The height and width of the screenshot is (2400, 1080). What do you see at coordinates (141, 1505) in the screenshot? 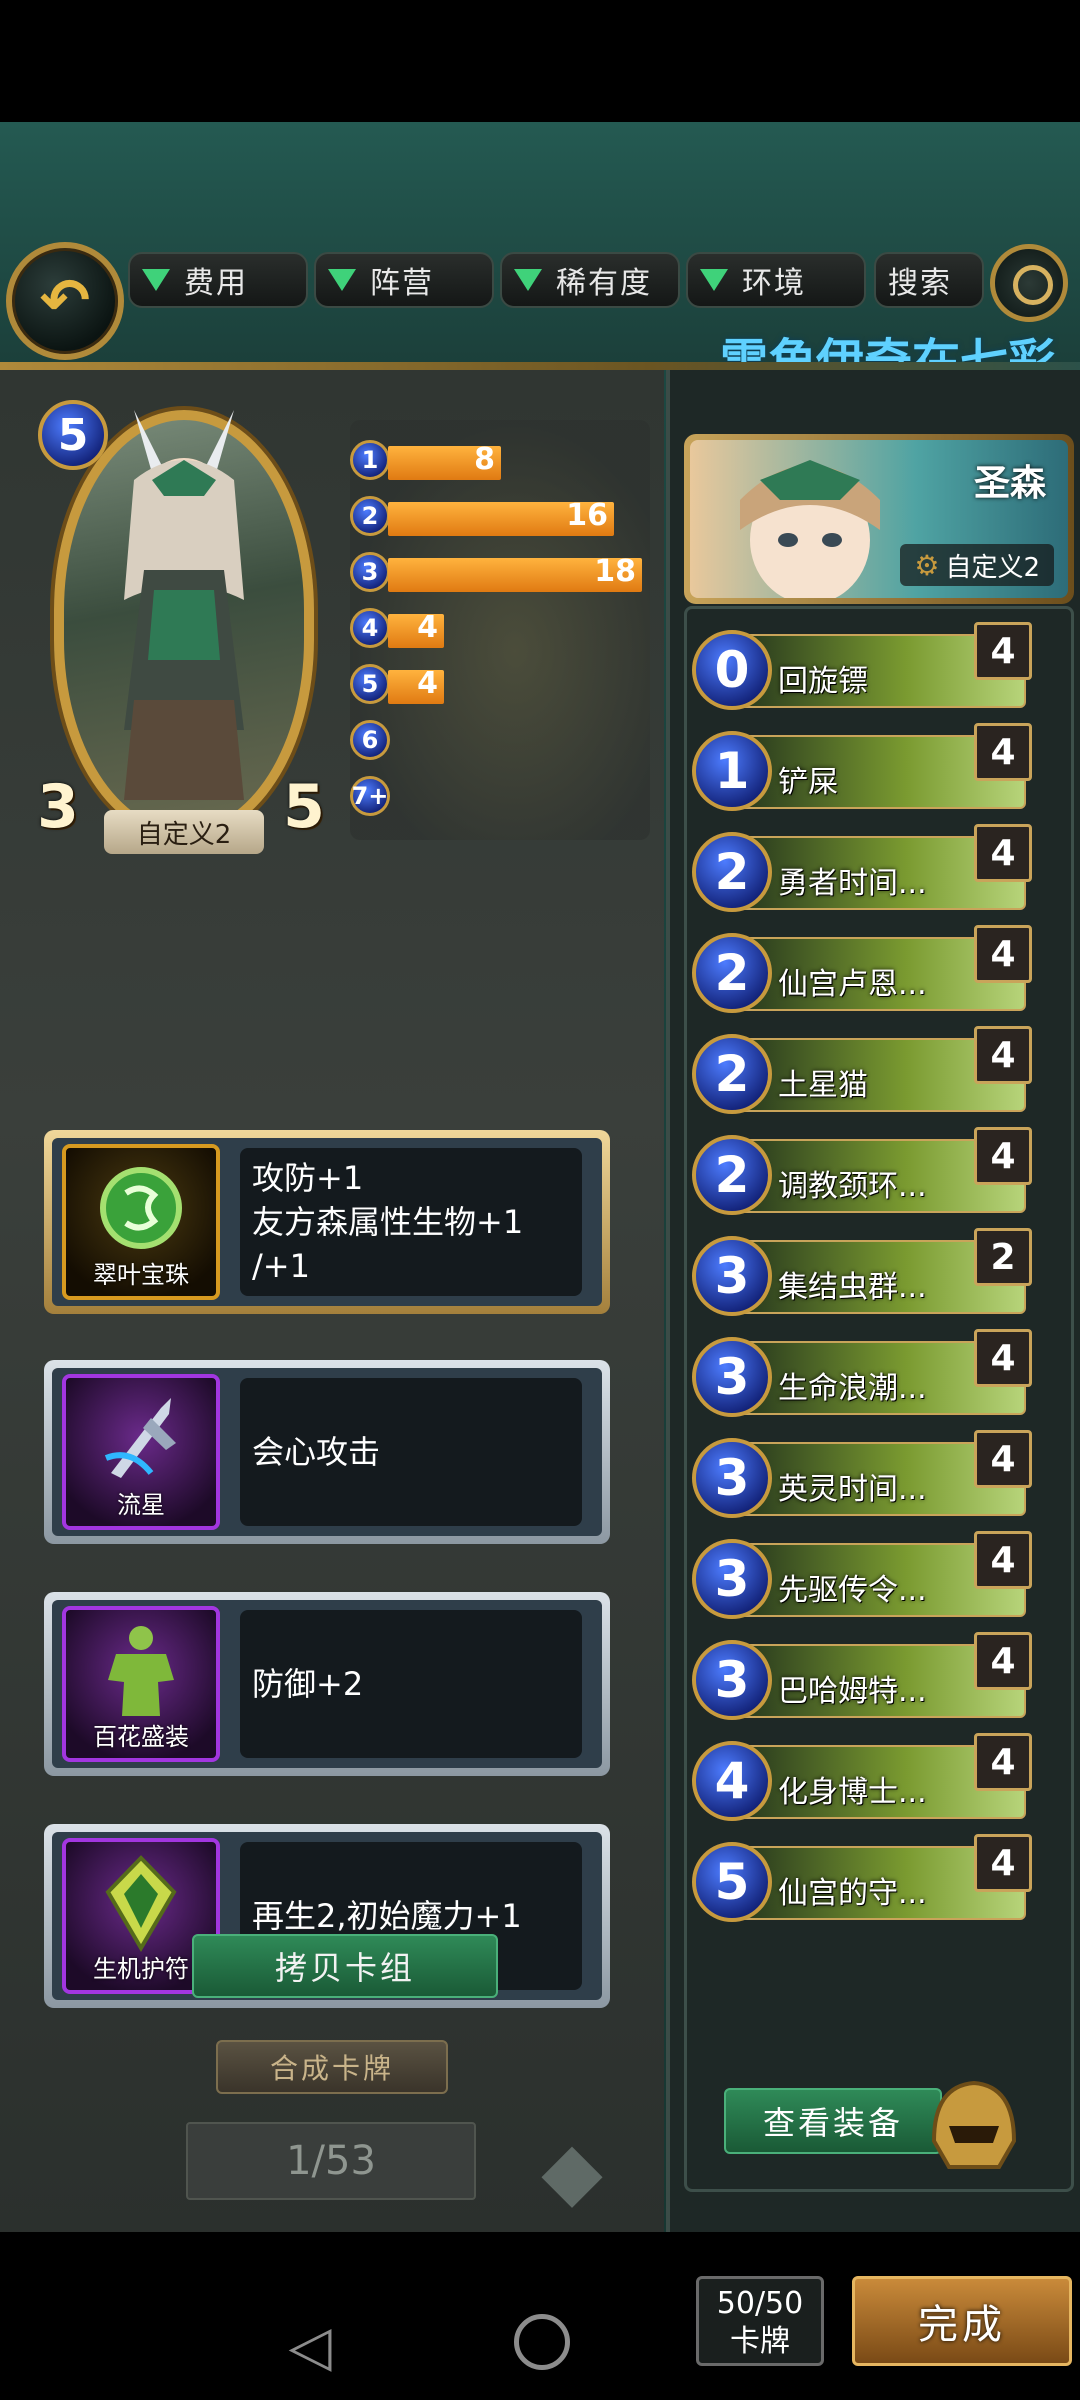
I see `equipment-name: 流星` at bounding box center [141, 1505].